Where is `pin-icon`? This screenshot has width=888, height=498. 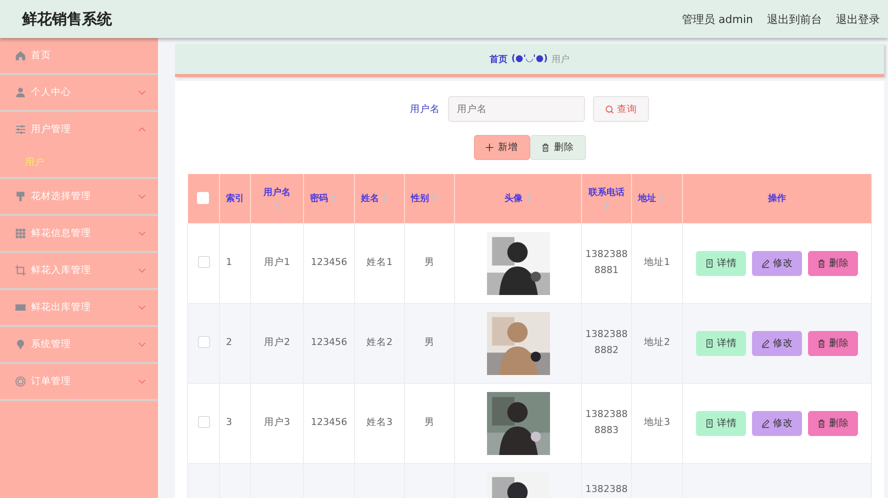
pin-icon is located at coordinates (20, 344).